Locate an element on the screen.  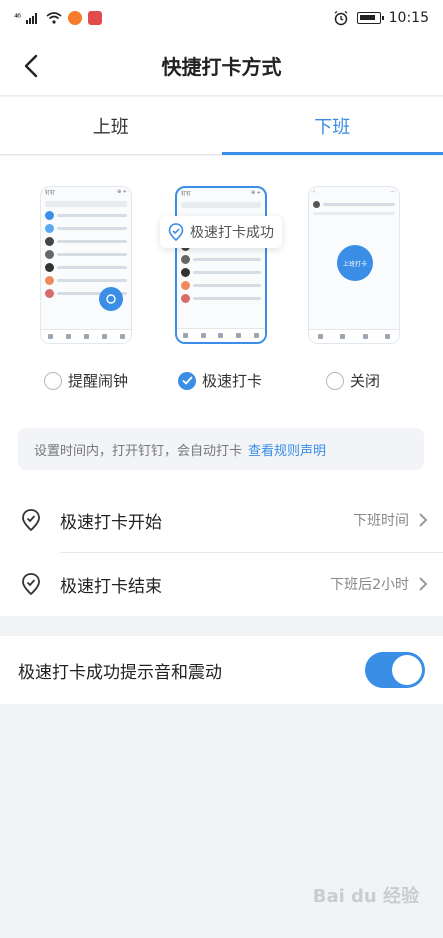
mode-options: 提醒闹钟 极速打卡 关闭 is located at coordinates (221, 386).